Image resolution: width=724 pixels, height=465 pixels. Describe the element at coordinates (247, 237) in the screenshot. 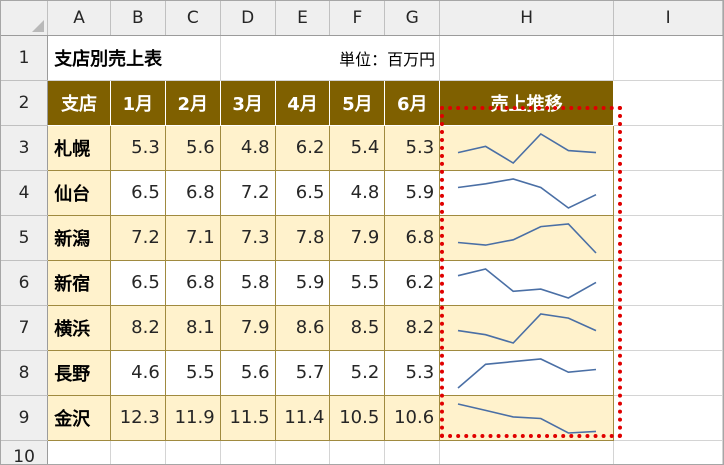

I see `sales-value-cell: 7.3` at that location.